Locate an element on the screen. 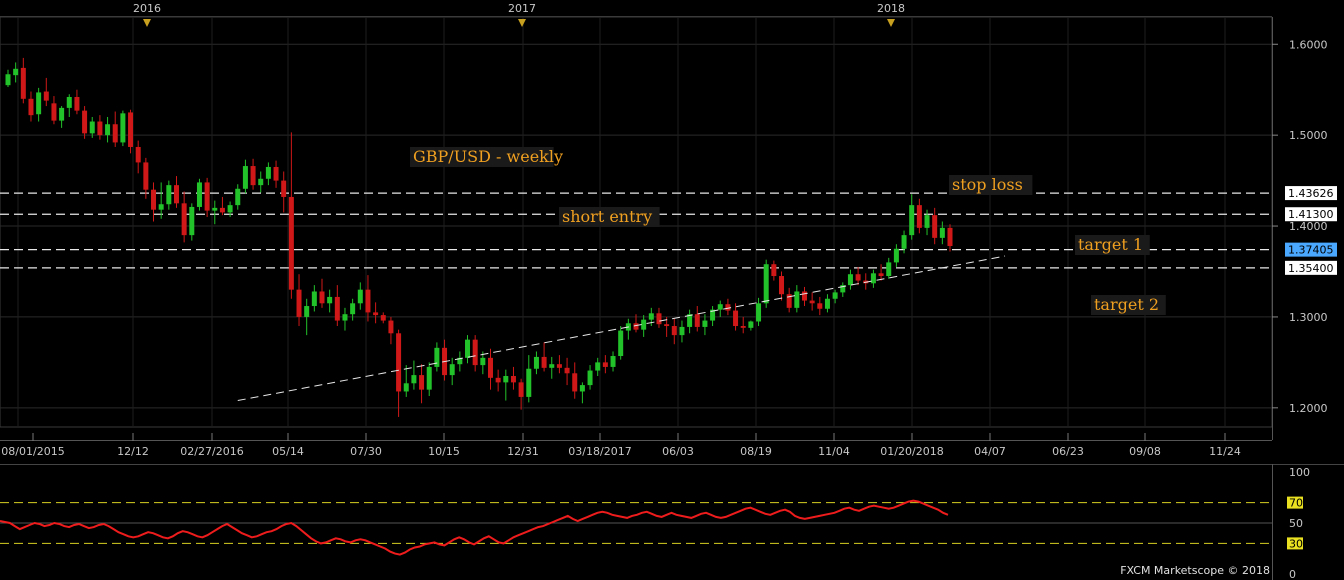 This screenshot has width=1344, height=580. annotation-label-group: short entry is located at coordinates (609, 217).